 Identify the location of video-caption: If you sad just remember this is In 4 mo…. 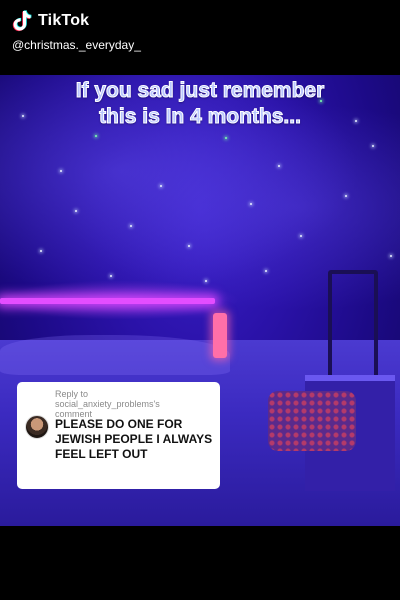
(200, 104).